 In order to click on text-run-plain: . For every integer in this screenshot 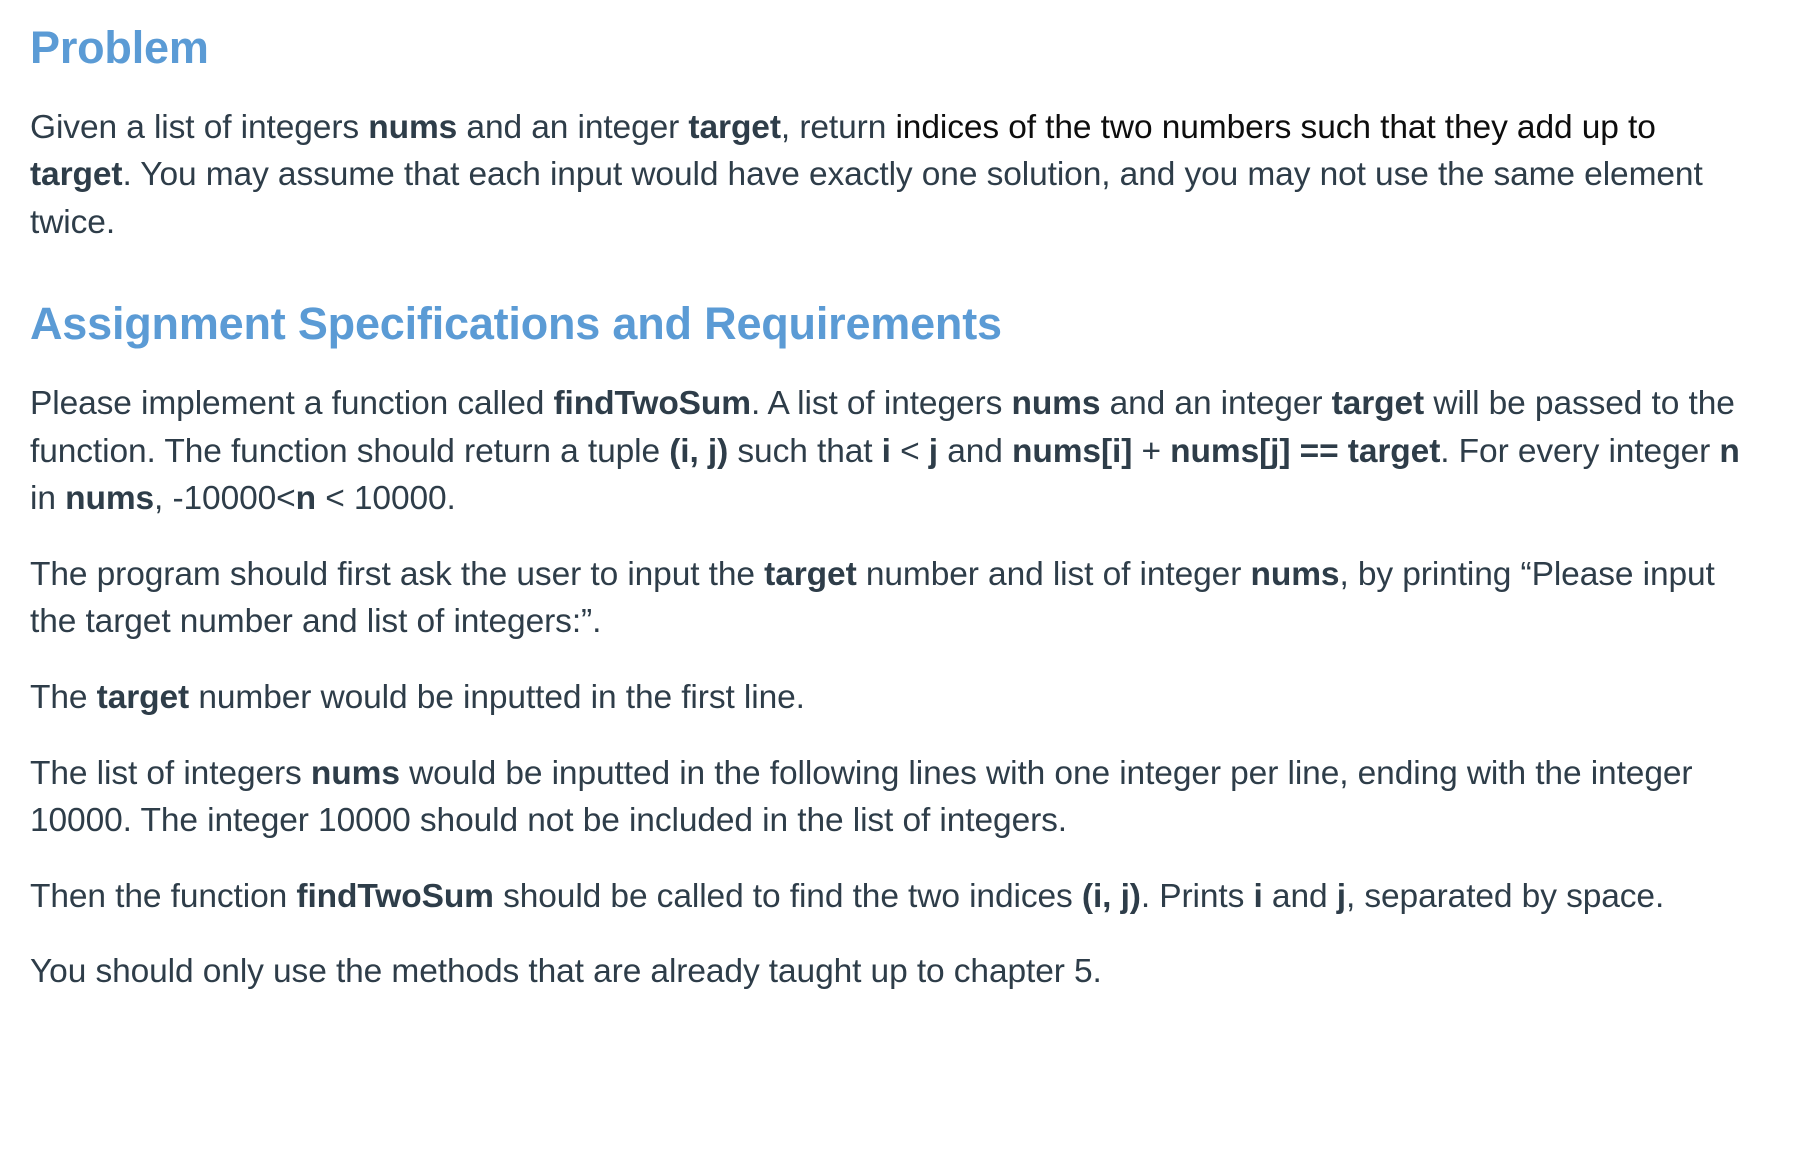, I will do `click(1580, 451)`.